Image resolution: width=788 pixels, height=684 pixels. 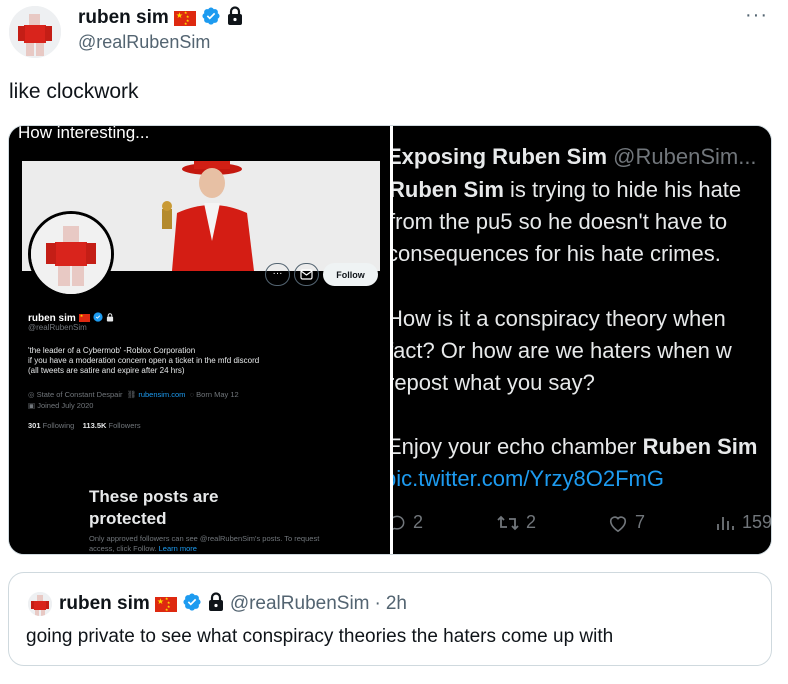 I want to click on quote-display-name: ruben sim, so click(x=104, y=603).